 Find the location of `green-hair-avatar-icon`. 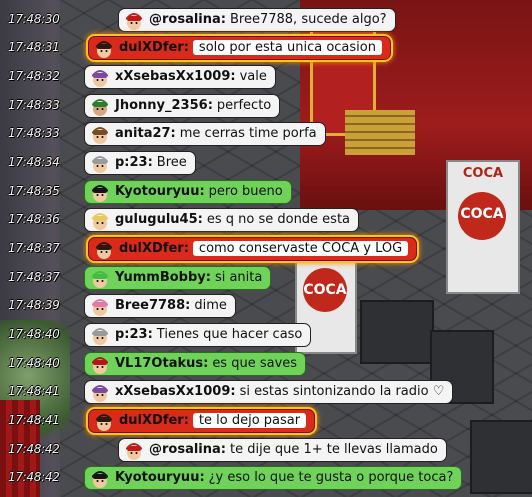

green-hair-avatar-icon is located at coordinates (100, 279).